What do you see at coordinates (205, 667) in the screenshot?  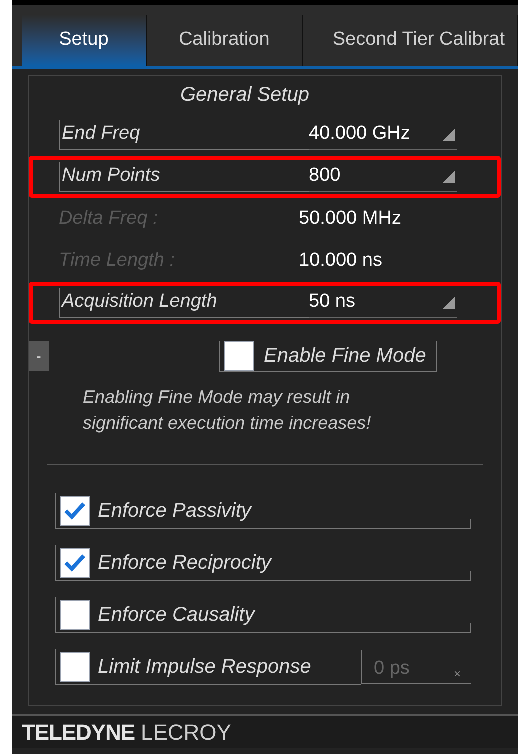 I see `checkbox-label: Limit Impulse Response` at bounding box center [205, 667].